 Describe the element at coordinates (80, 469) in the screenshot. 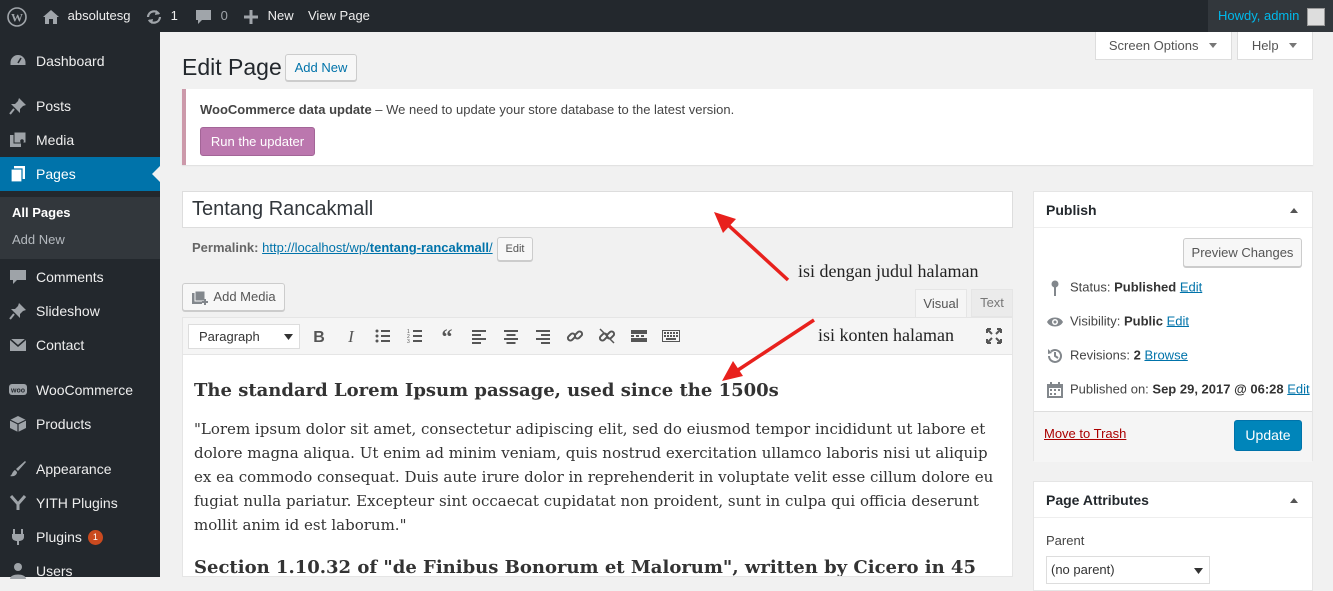

I see `sidebar-item-appearance: Appearance` at that location.